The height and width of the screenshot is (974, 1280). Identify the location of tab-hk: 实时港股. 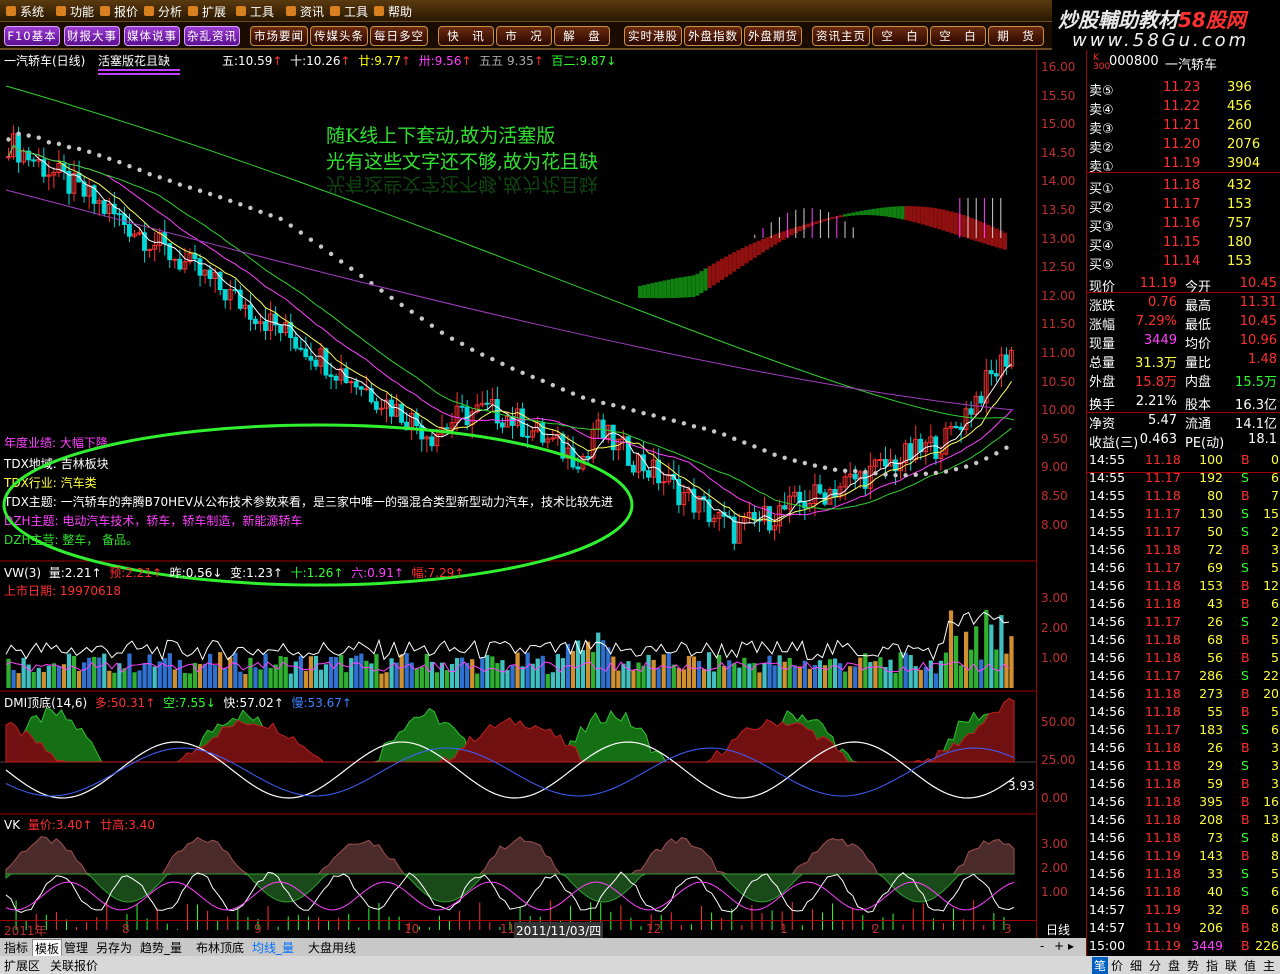
(653, 36).